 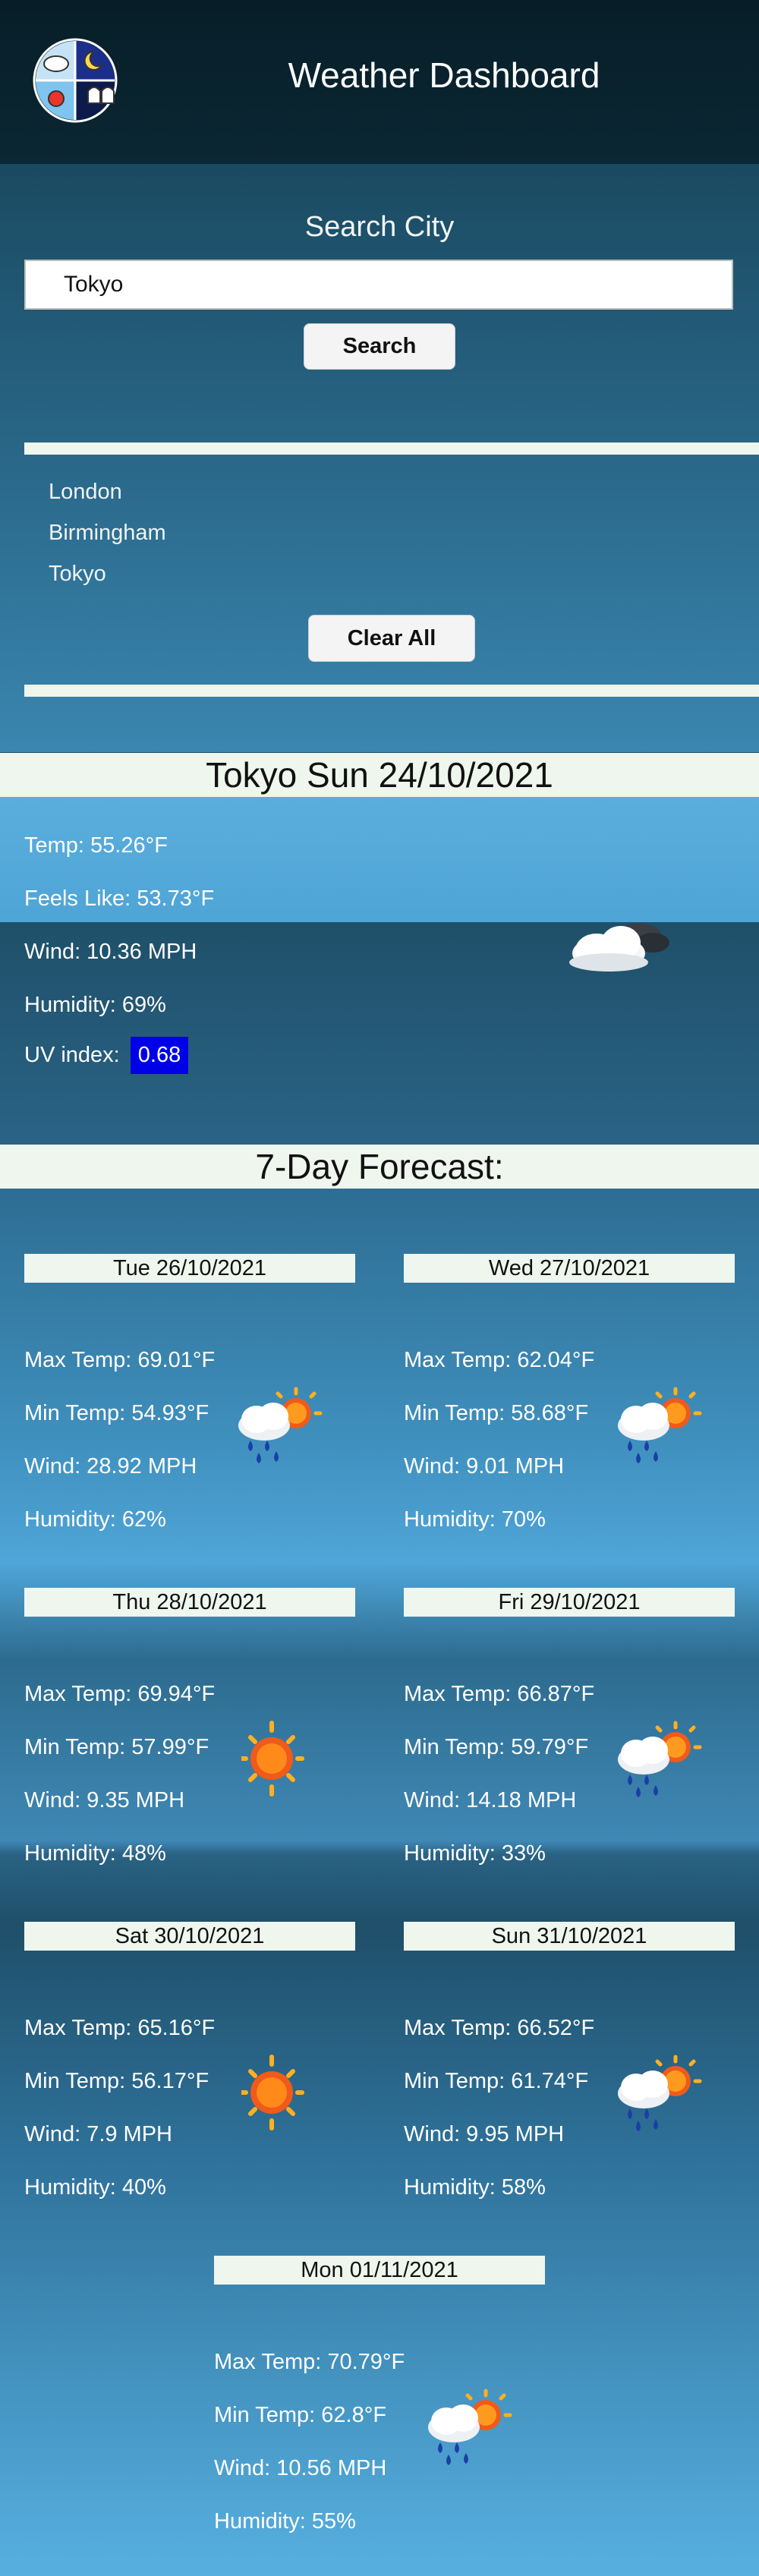 I want to click on forecast-humidity: Humidity: 62%, so click(x=95, y=1519).